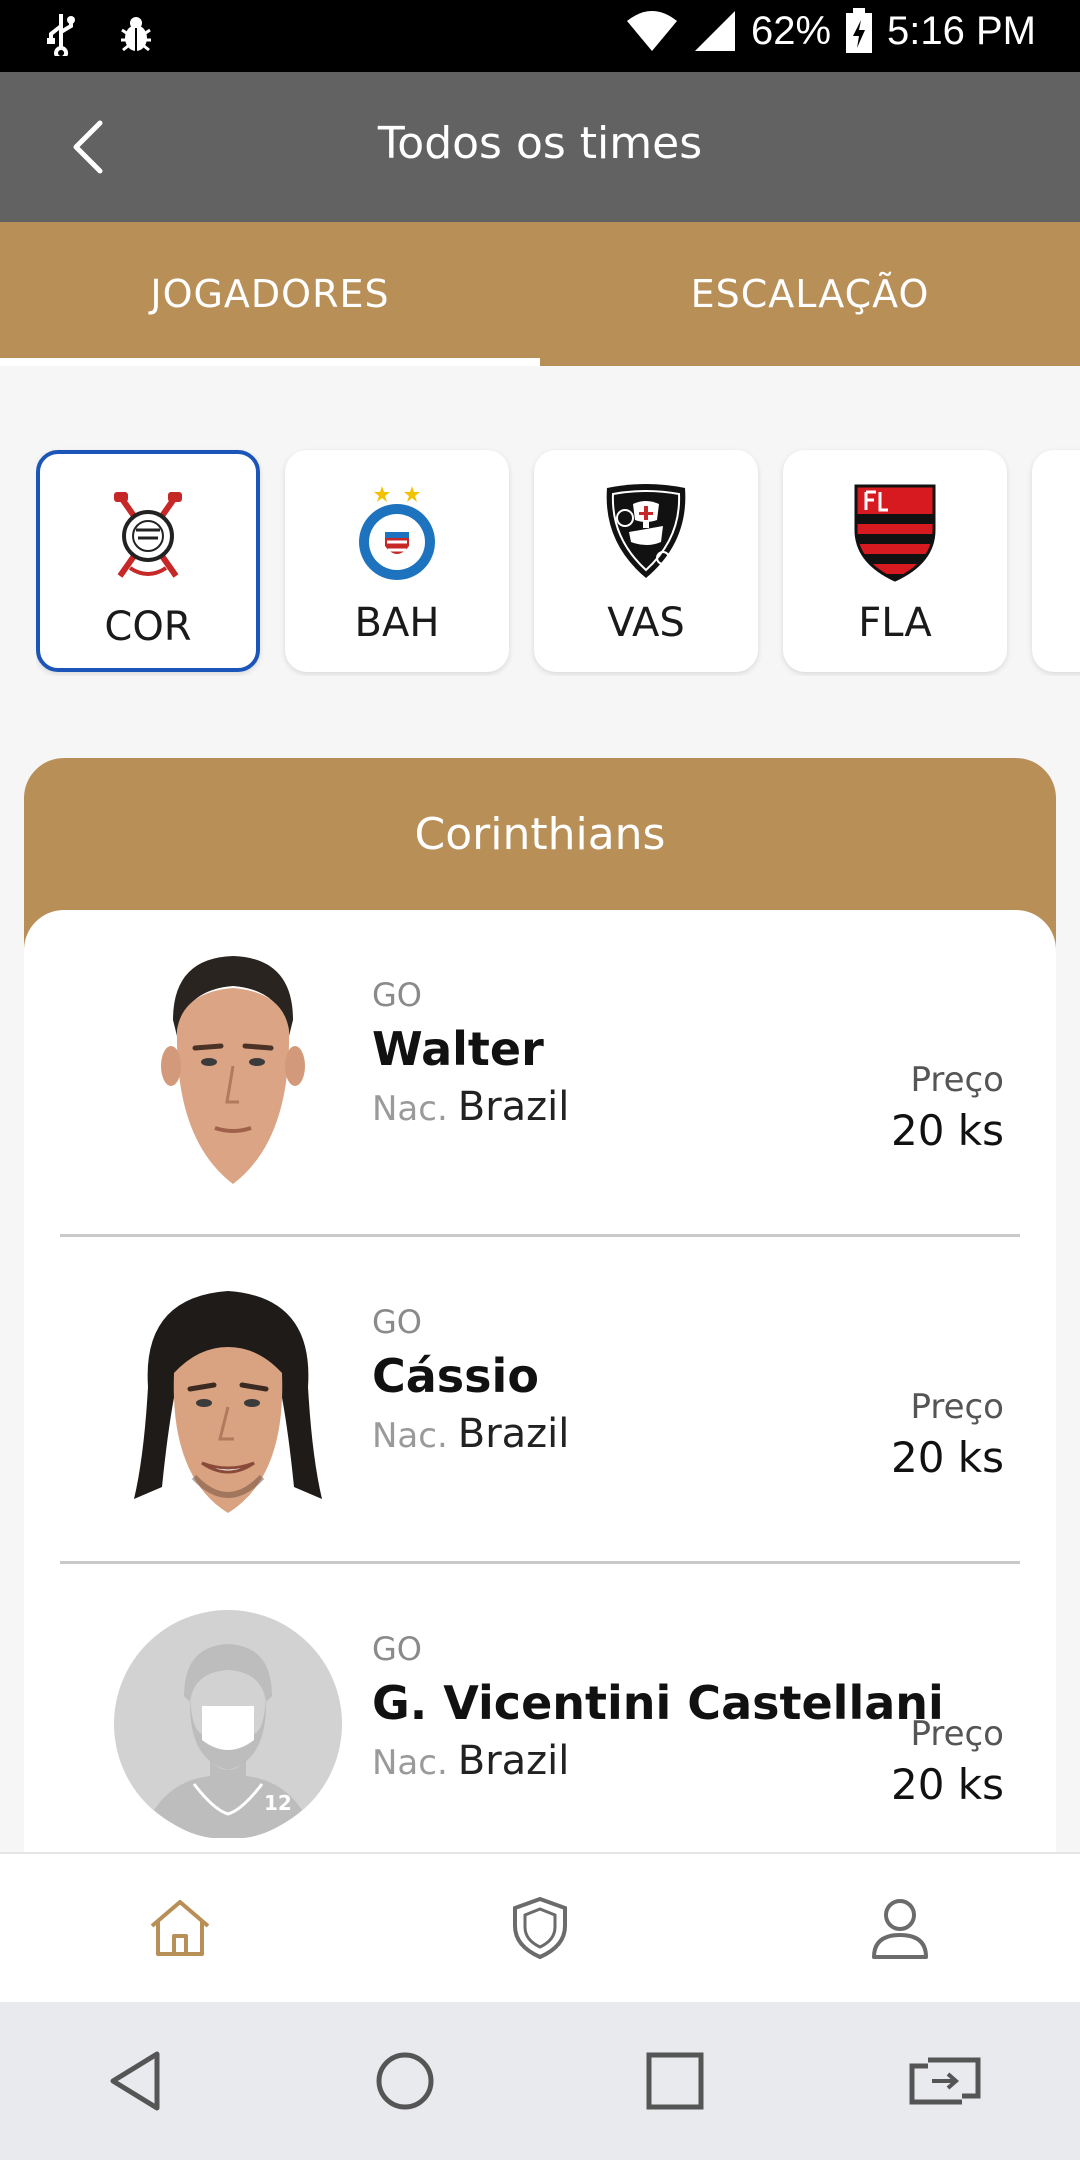 The height and width of the screenshot is (2160, 1080). What do you see at coordinates (1056, 561) in the screenshot?
I see `team-chip-partial` at bounding box center [1056, 561].